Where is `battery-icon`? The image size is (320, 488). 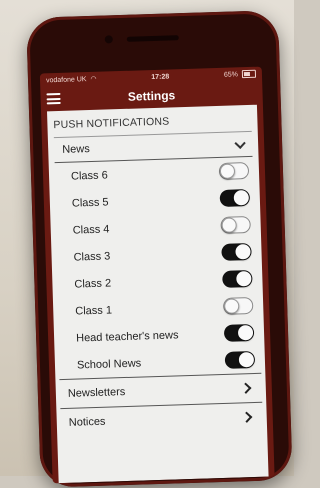
battery-icon is located at coordinates (249, 74).